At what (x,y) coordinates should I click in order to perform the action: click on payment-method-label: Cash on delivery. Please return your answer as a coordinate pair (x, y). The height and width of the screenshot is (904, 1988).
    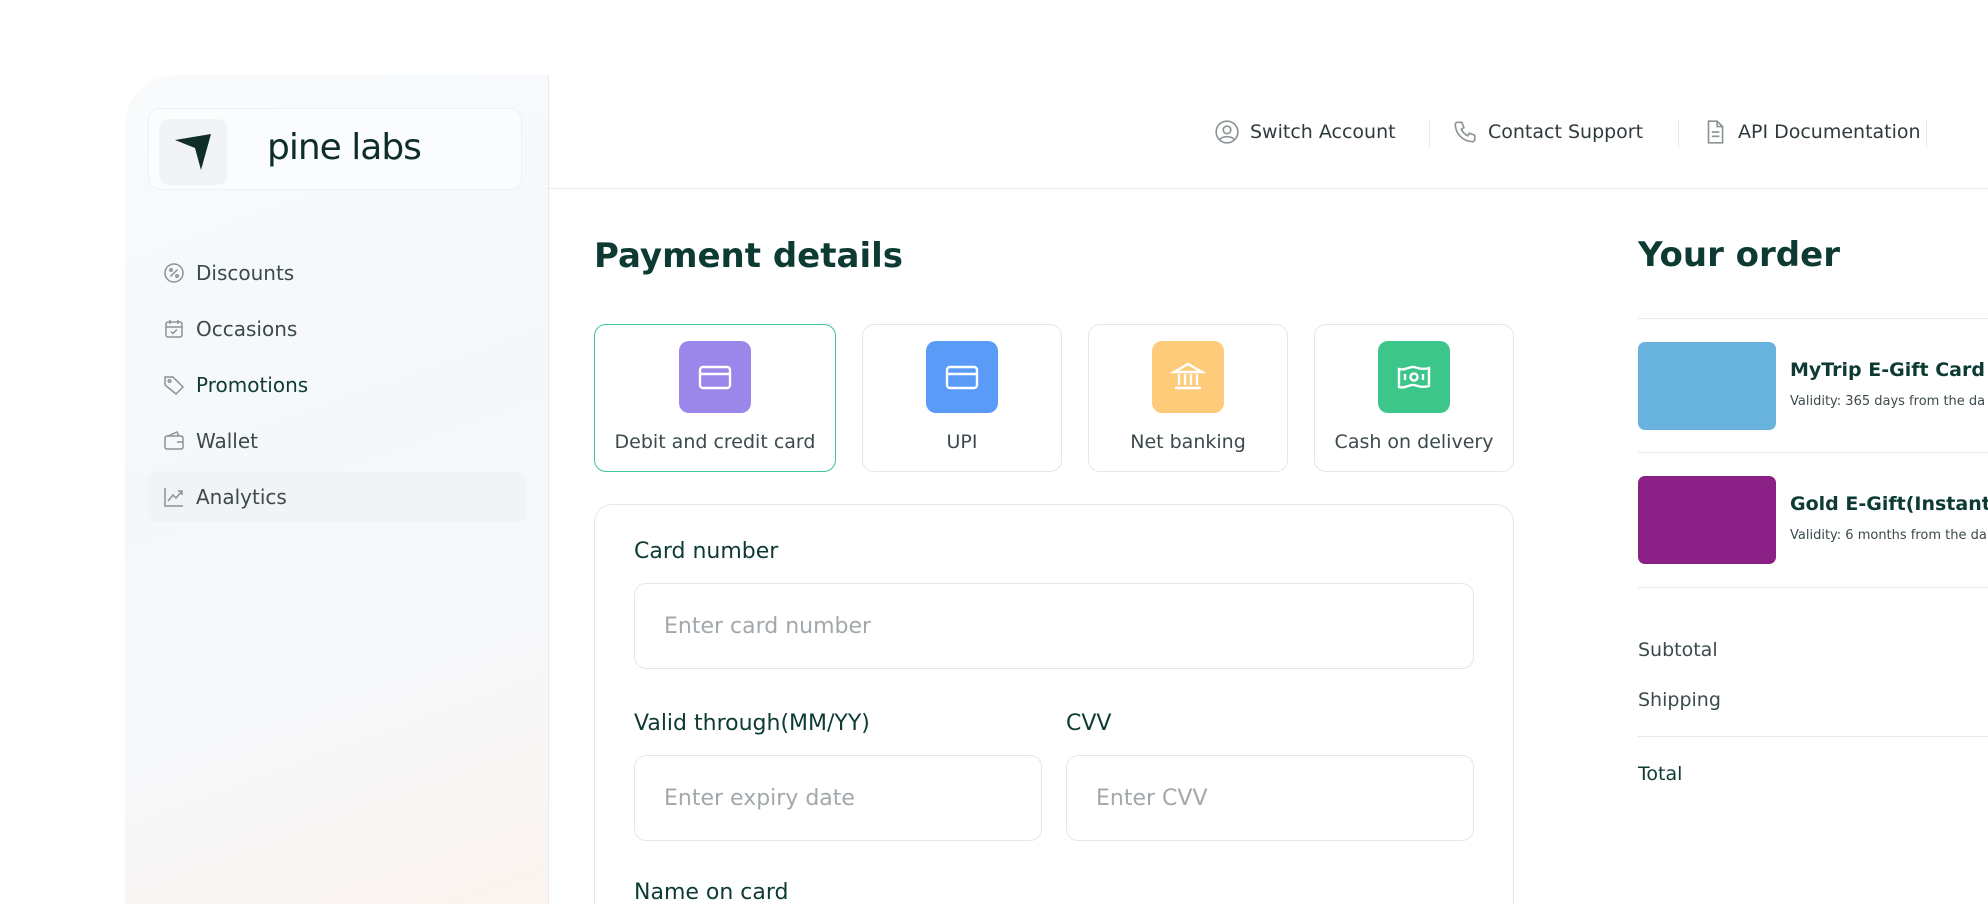
    Looking at the image, I should click on (1414, 442).